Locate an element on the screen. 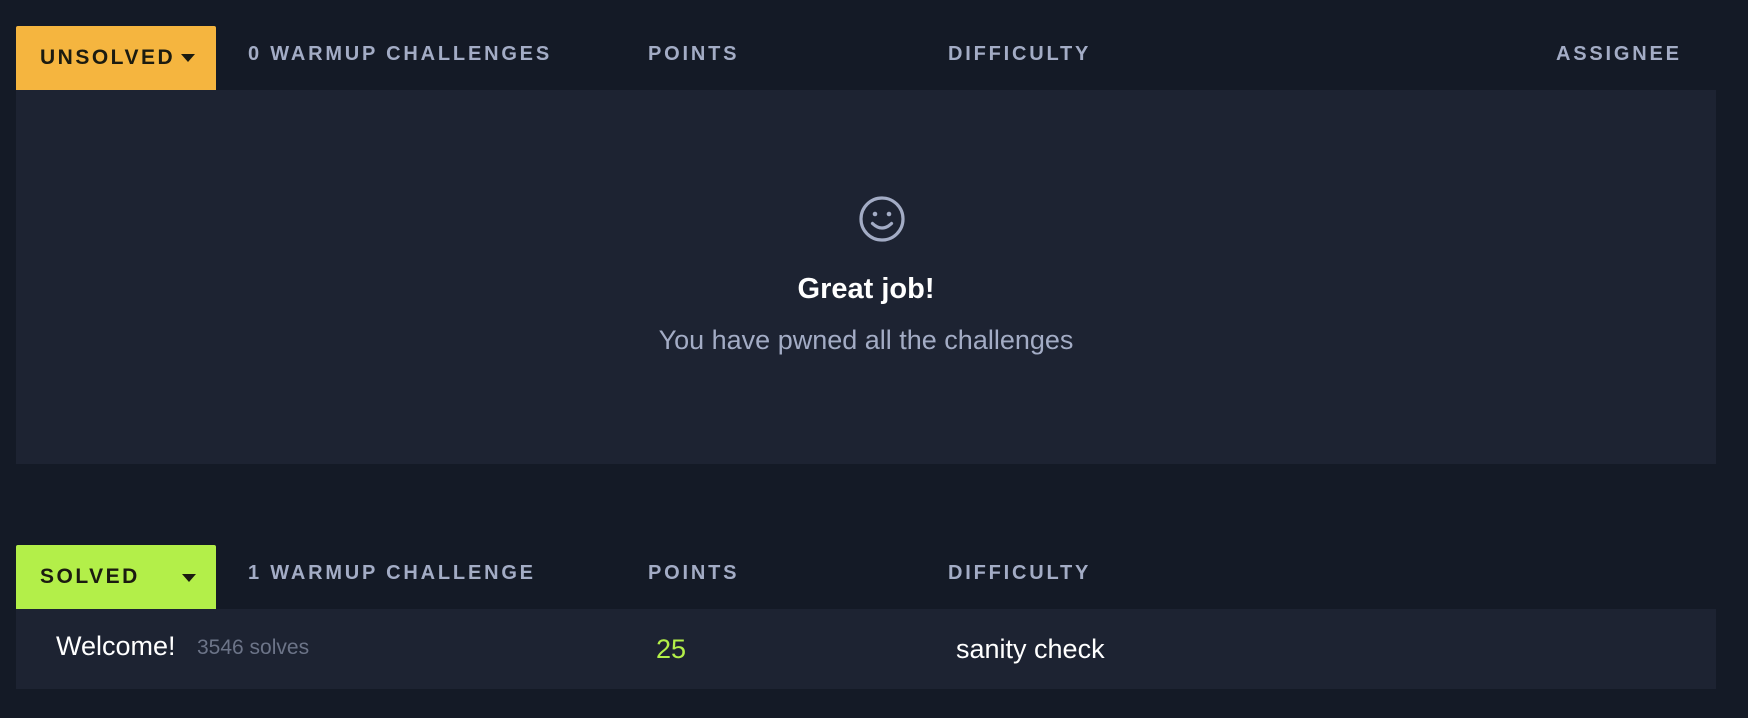  empty-state-title: Great job! is located at coordinates (866, 289).